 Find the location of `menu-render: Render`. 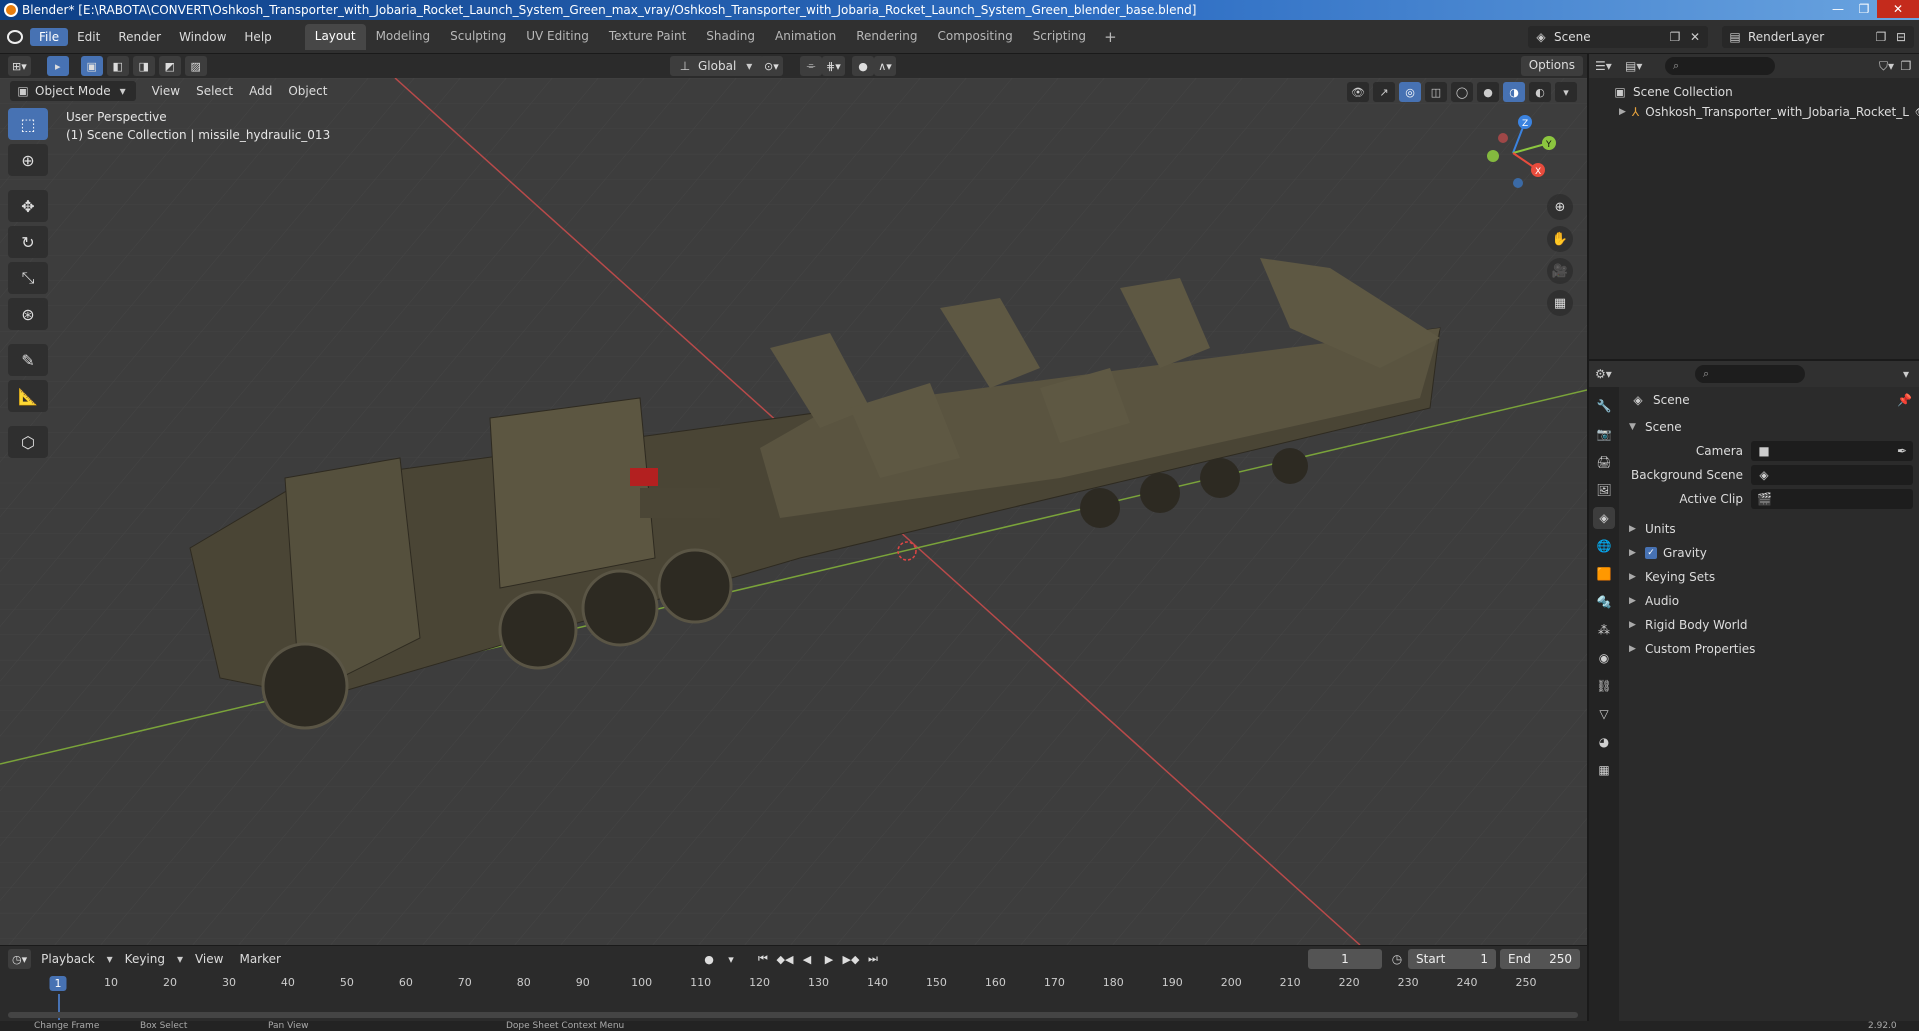

menu-render: Render is located at coordinates (139, 37).